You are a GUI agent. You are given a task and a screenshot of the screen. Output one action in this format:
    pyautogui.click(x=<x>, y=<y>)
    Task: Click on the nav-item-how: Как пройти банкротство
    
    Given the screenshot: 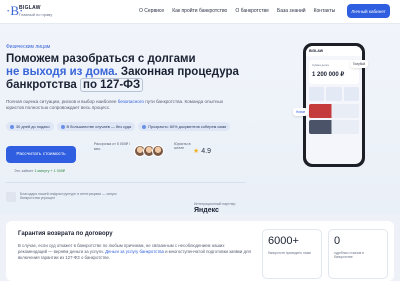 What is the action you would take?
    pyautogui.click(x=199, y=11)
    